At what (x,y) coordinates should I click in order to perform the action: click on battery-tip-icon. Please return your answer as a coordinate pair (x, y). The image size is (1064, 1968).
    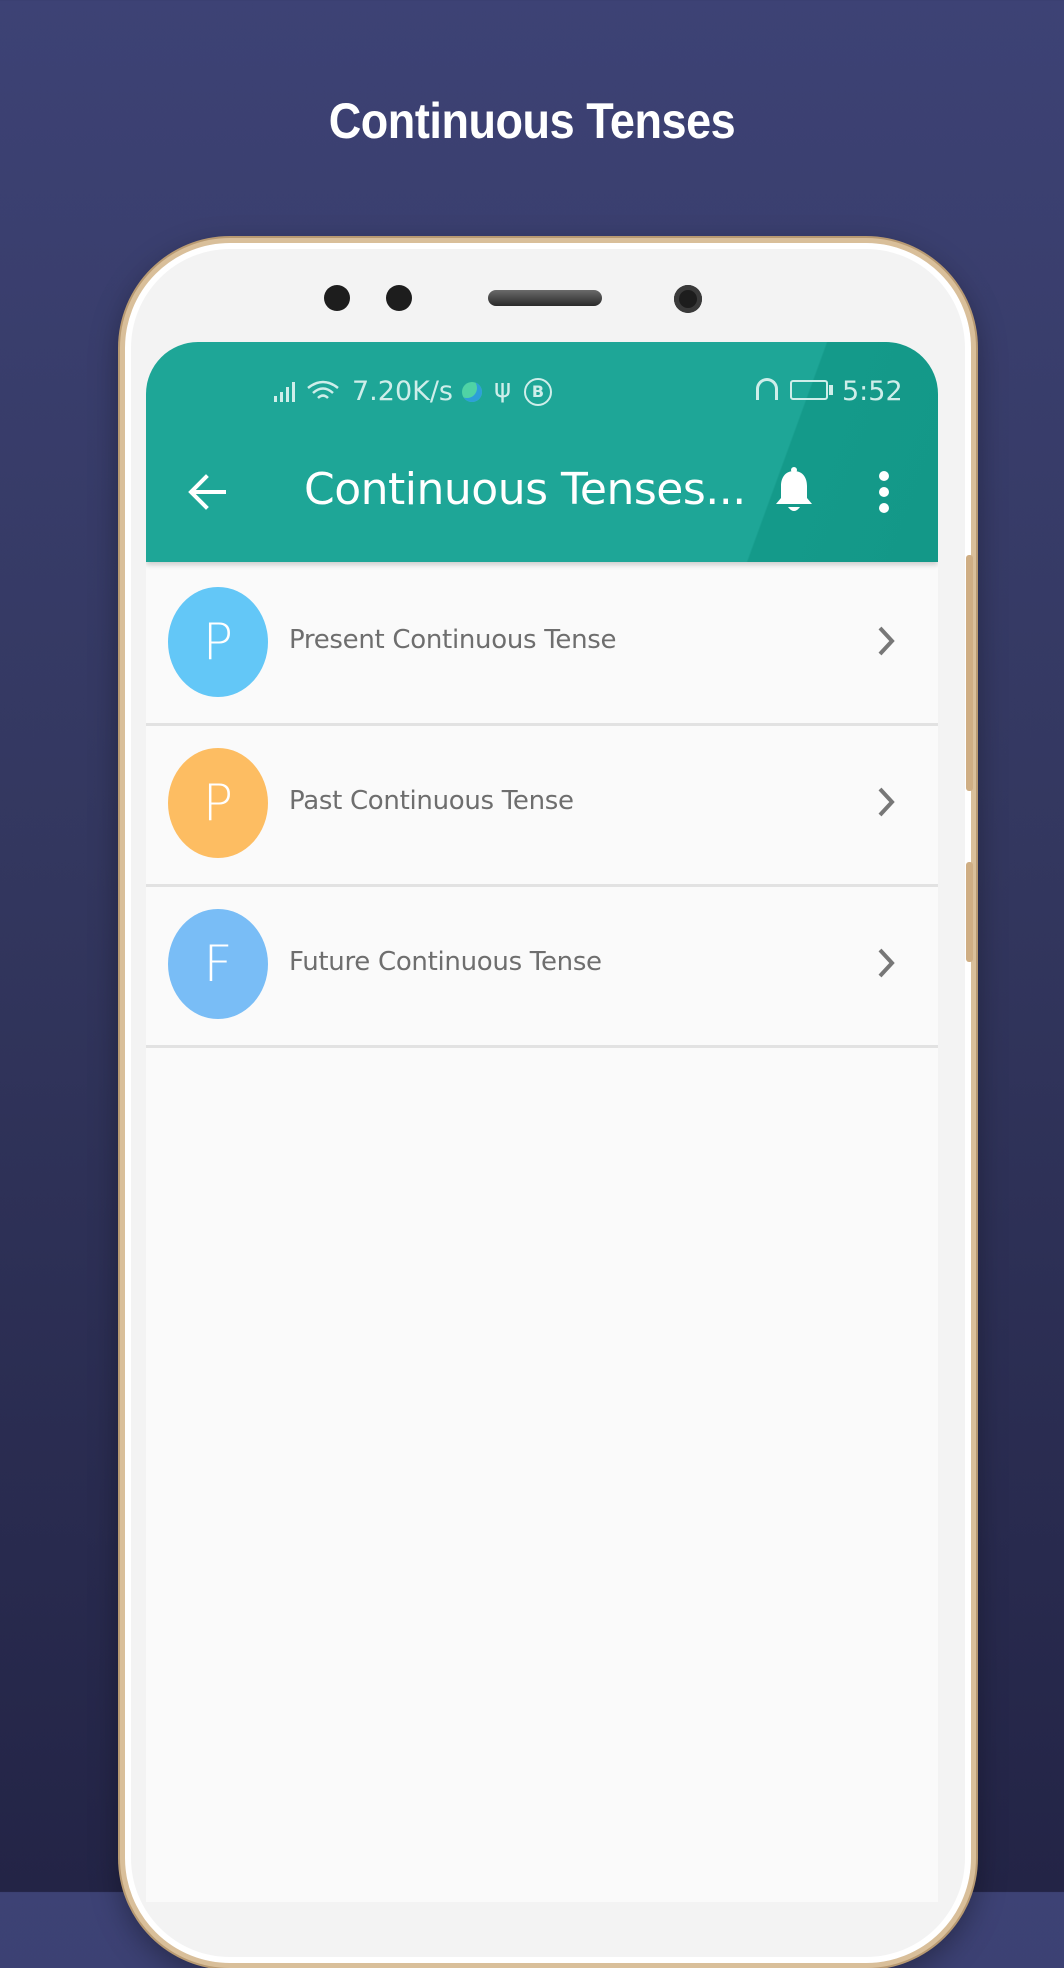
    Looking at the image, I should click on (831, 390).